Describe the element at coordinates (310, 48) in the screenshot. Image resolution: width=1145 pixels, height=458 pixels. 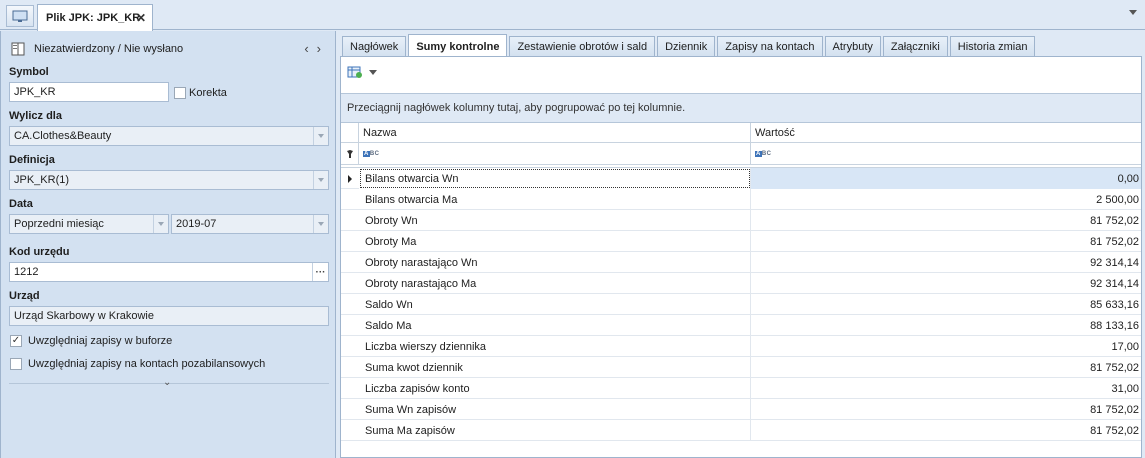
I see `chevron-left-icon: ‹` at that location.